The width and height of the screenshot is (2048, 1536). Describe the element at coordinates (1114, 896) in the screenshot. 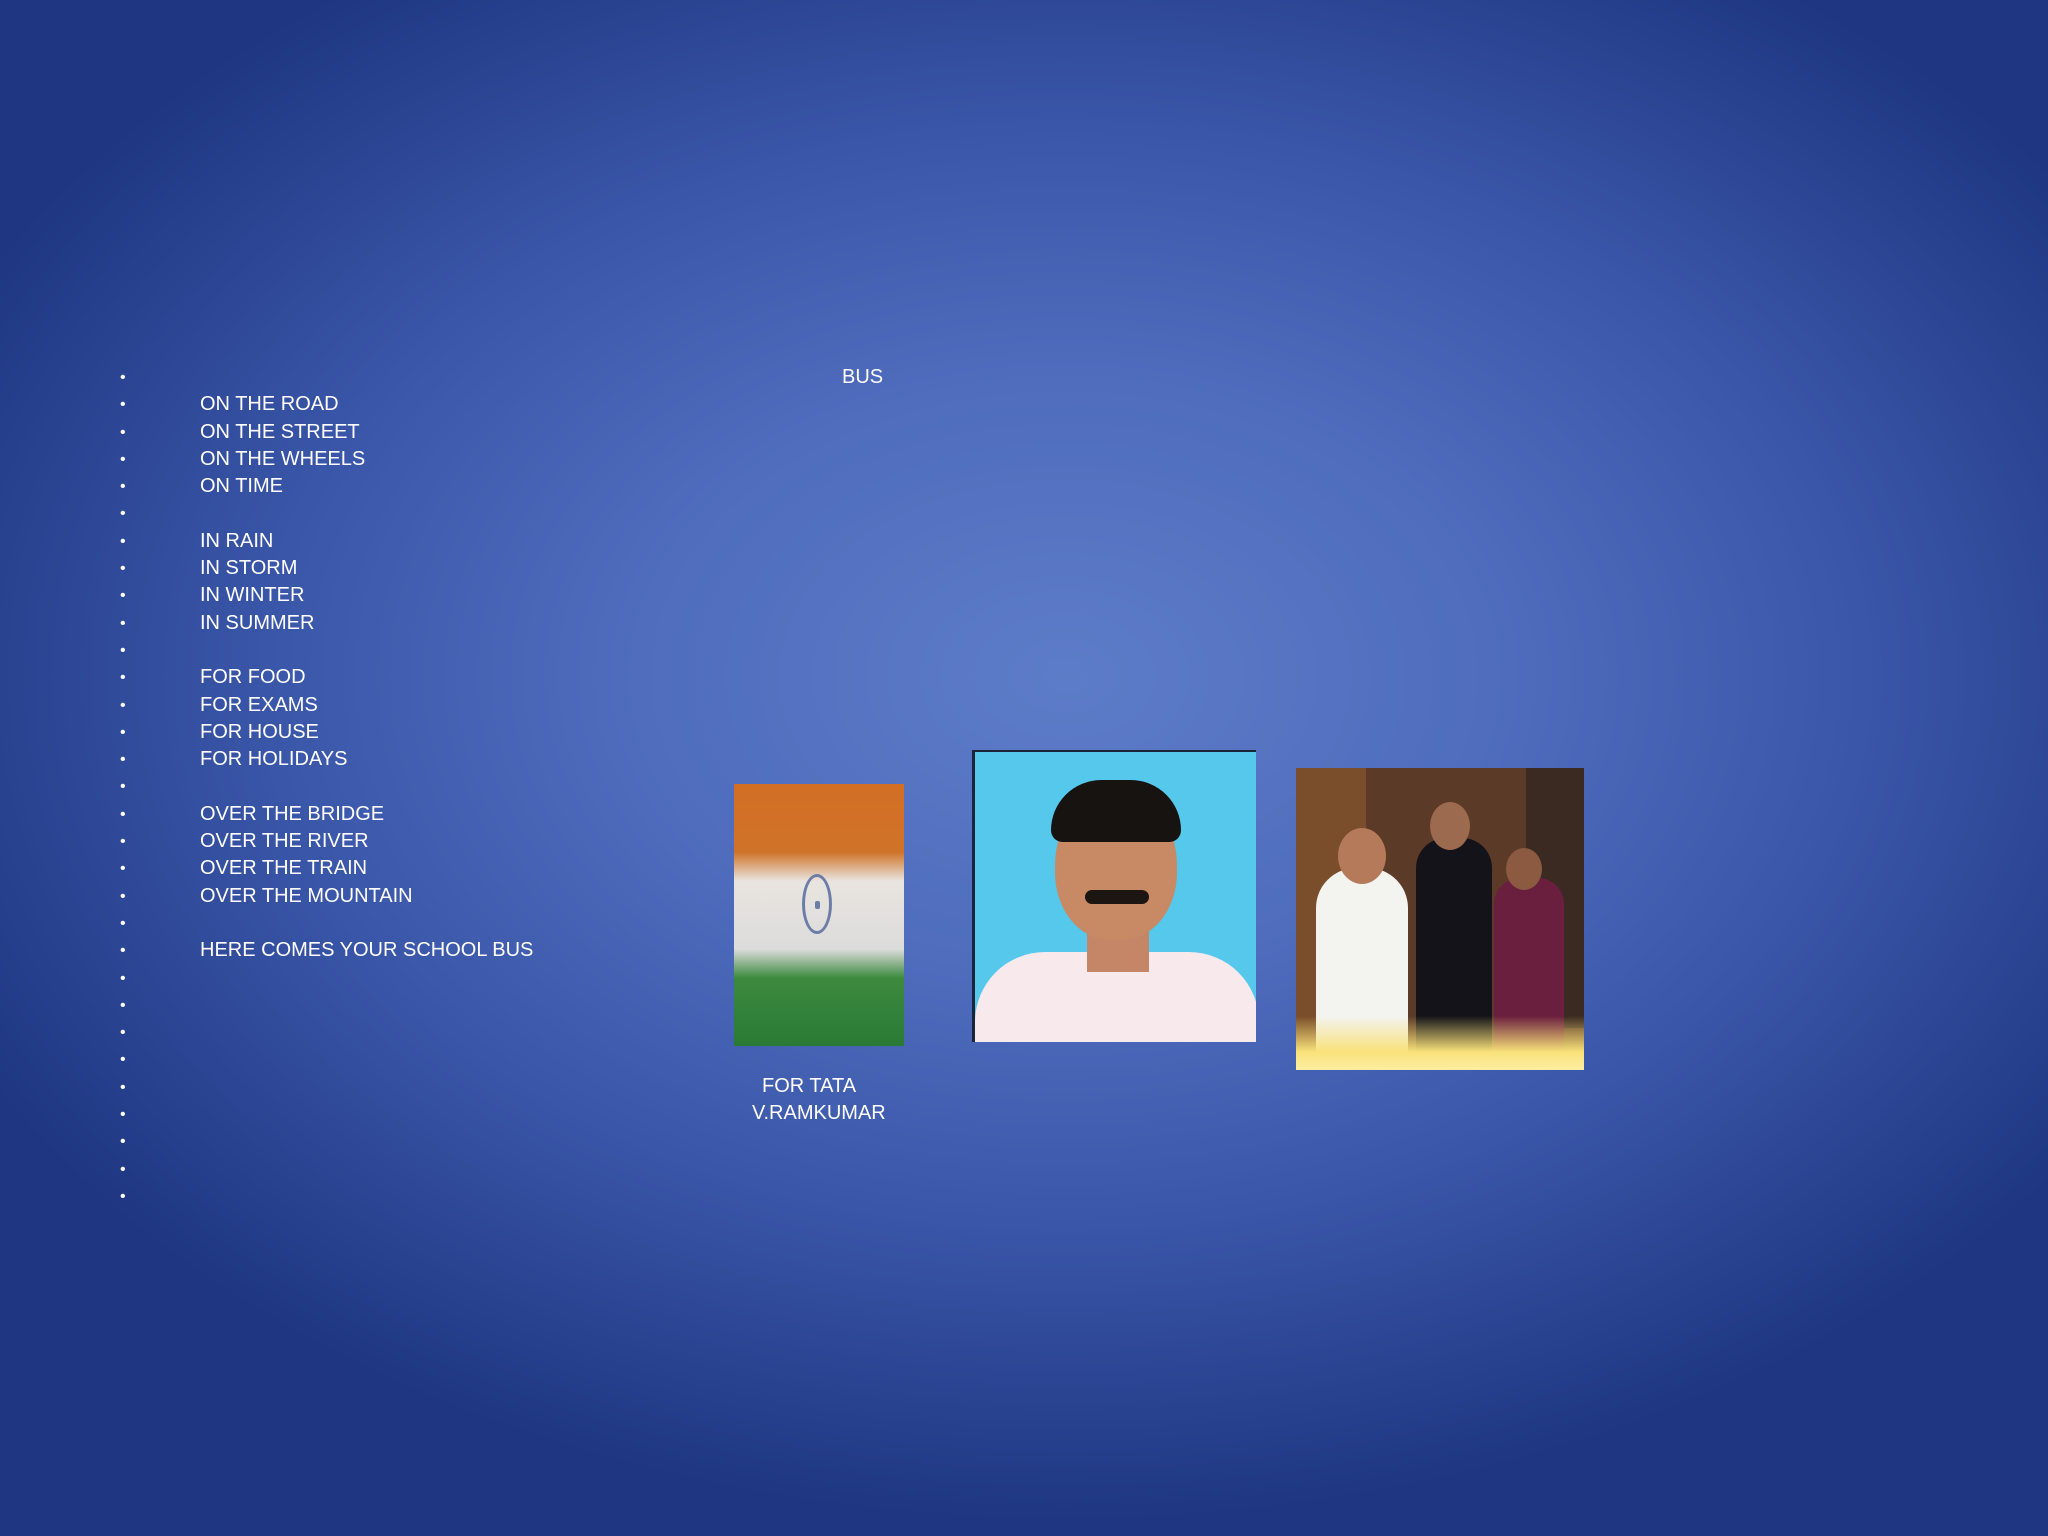

I see `portrait-photo` at that location.